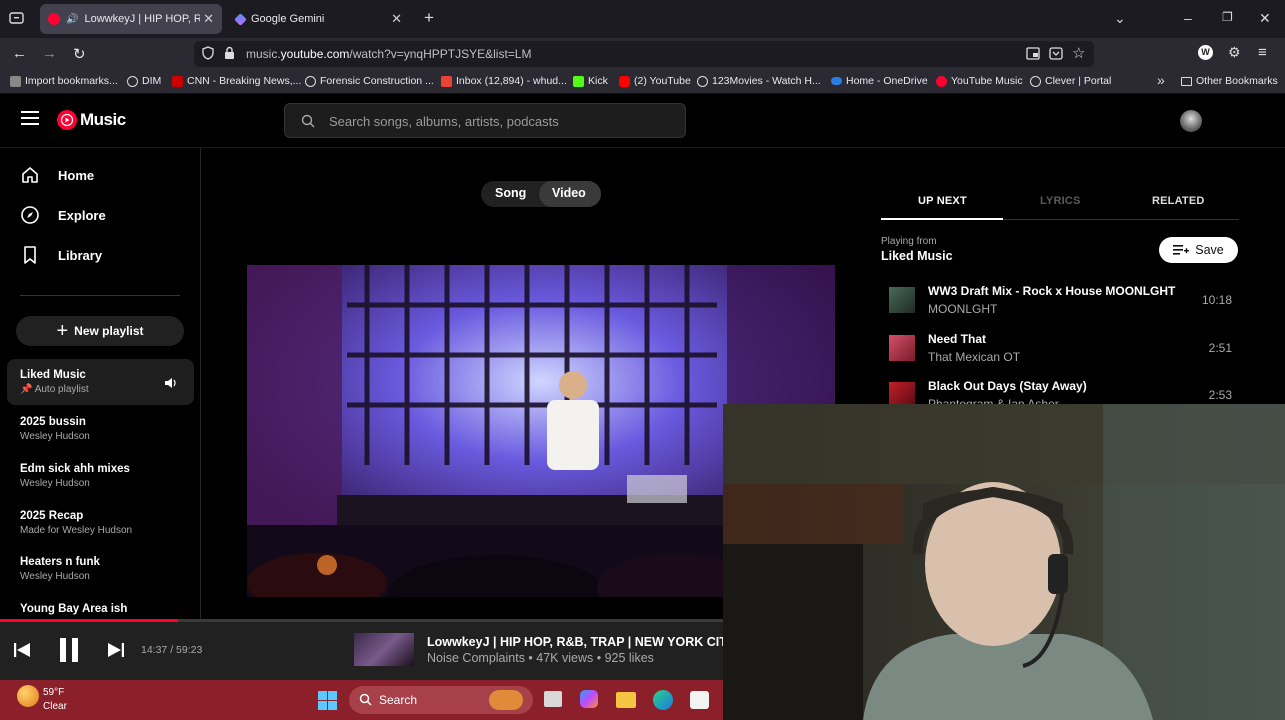 This screenshot has width=1285, height=720. I want to click on tab-list-icon, so click(16, 20).